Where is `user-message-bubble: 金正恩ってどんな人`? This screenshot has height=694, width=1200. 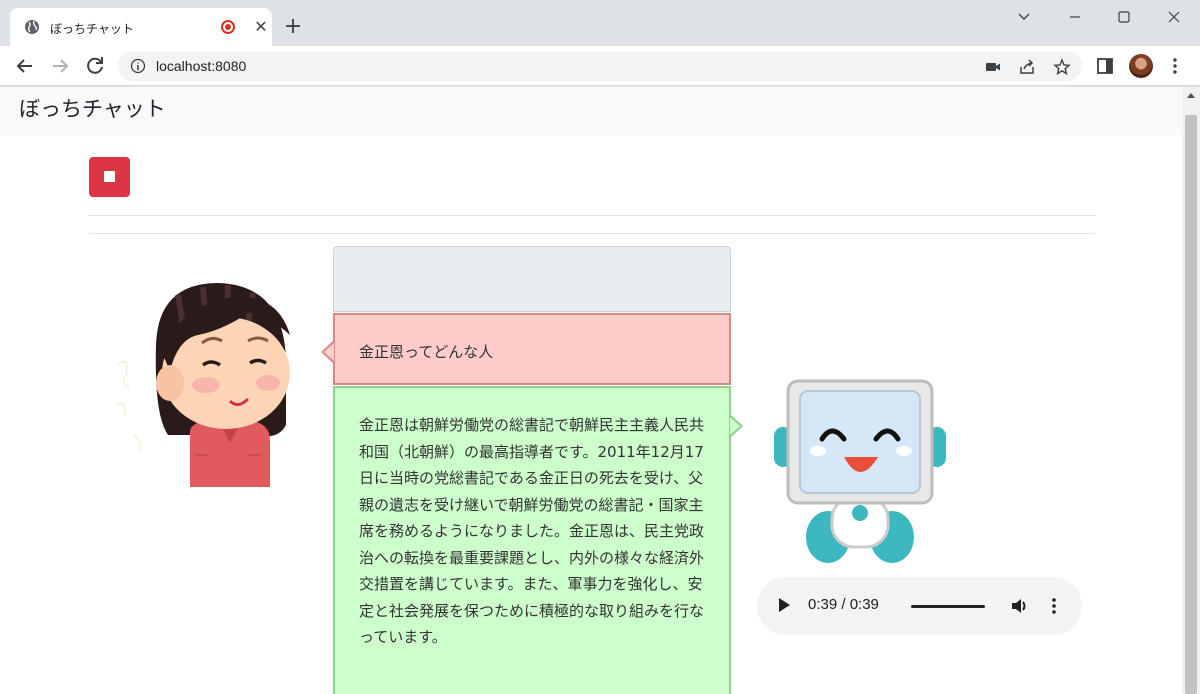
user-message-bubble: 金正恩ってどんな人 is located at coordinates (526, 349).